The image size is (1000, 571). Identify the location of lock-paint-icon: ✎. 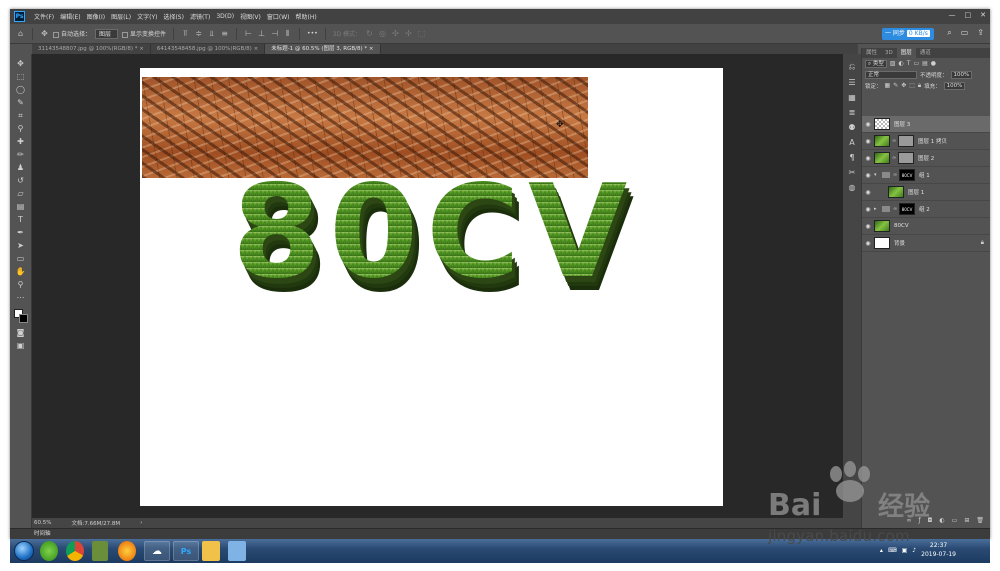
(895, 85).